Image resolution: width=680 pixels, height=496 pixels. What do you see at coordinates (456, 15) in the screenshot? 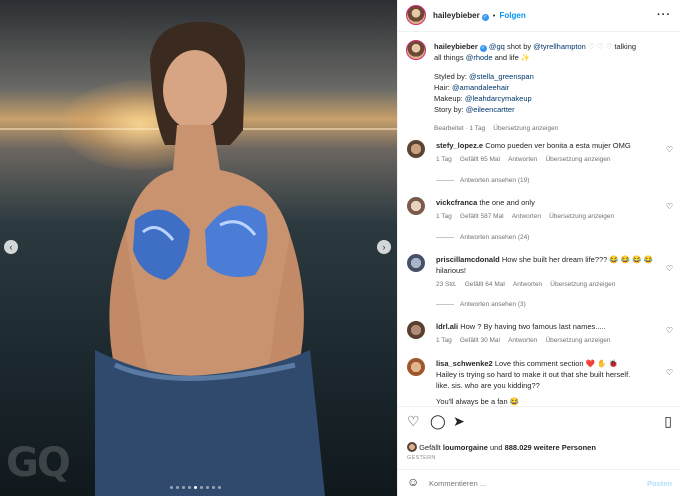
I see `author-username: haileybieber` at bounding box center [456, 15].